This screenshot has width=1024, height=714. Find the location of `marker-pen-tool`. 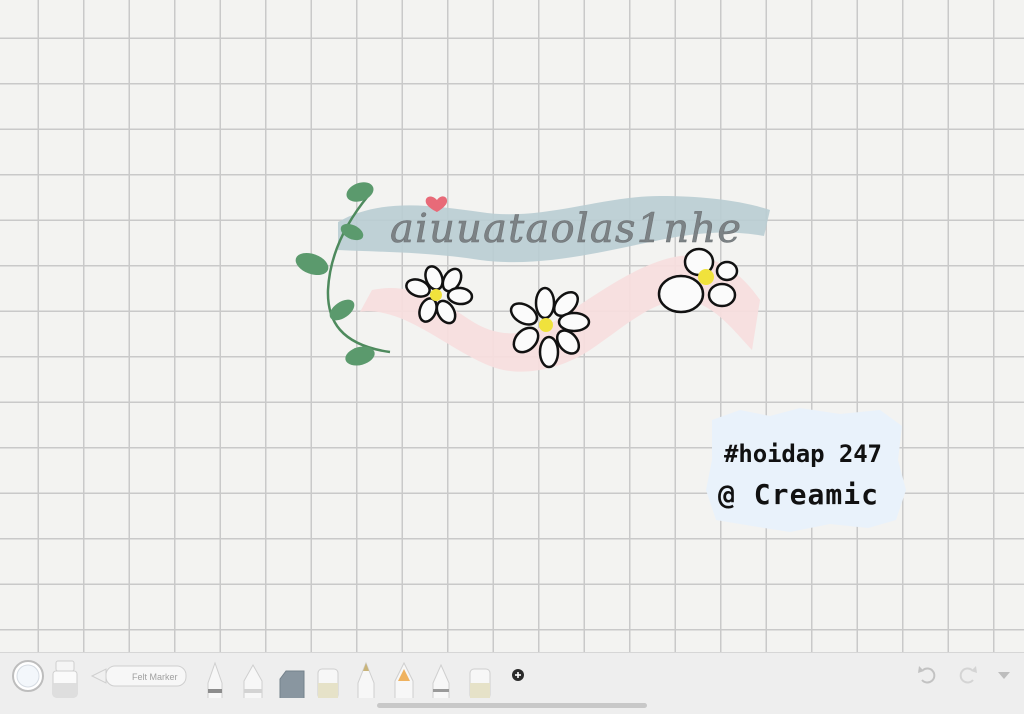

marker-pen-tool is located at coordinates (253, 681).